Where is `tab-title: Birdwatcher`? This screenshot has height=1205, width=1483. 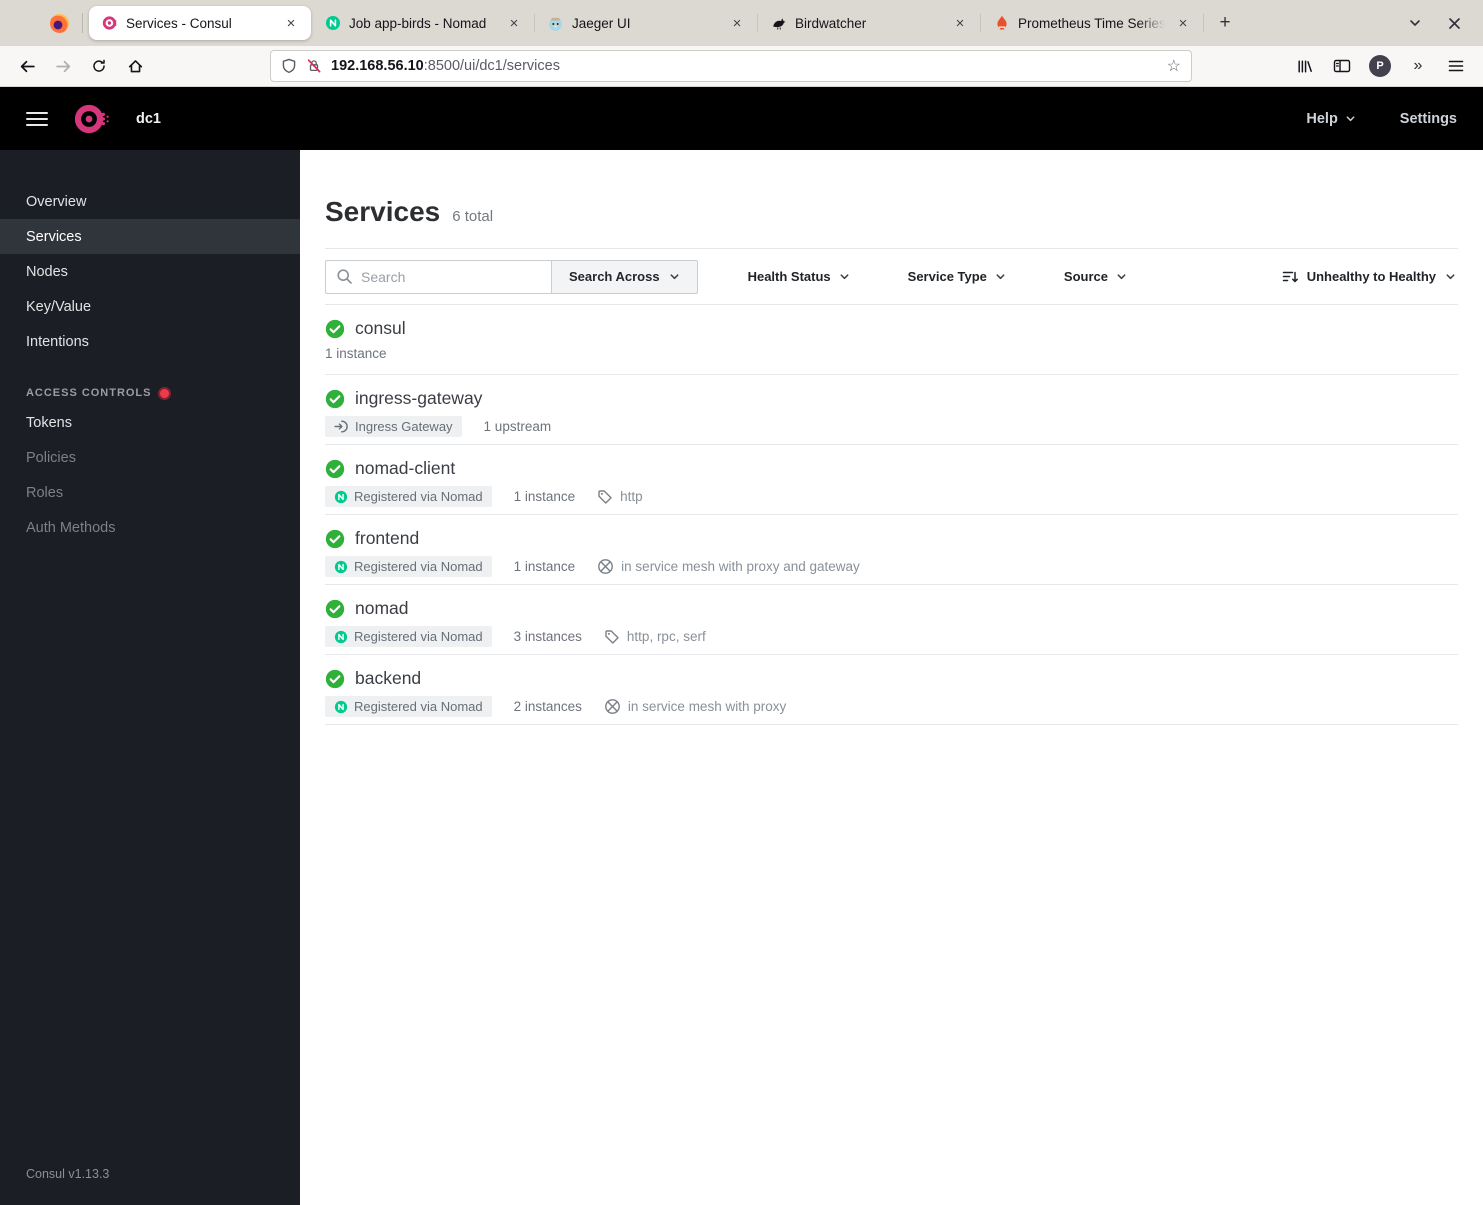
tab-title: Birdwatcher is located at coordinates (831, 23).